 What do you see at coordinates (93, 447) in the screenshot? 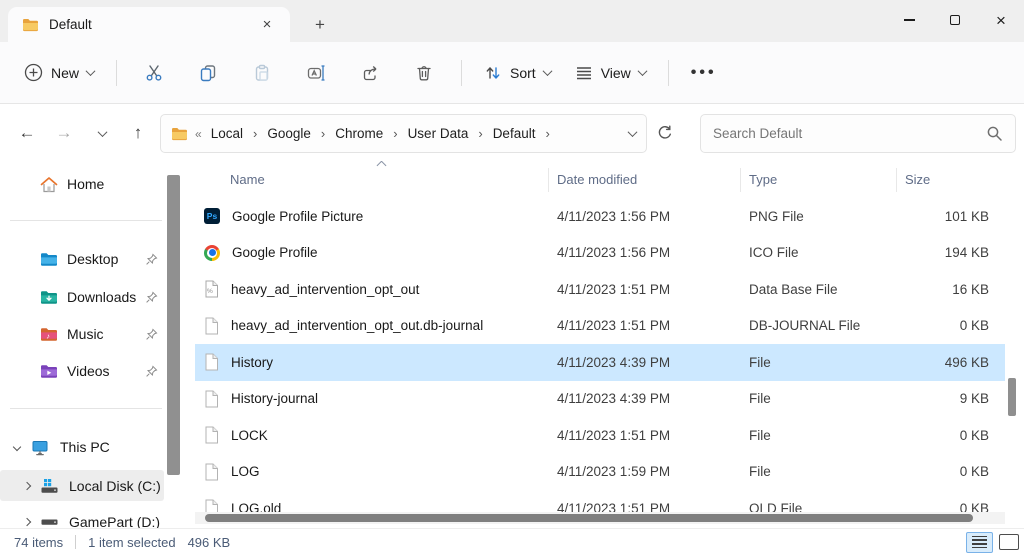
I see `sidebar-item-this-pc: This PC` at bounding box center [93, 447].